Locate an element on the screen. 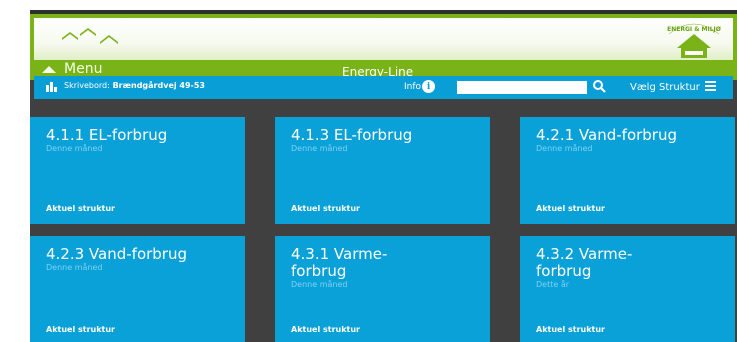 The height and width of the screenshot is (342, 737). bar-chart-icon is located at coordinates (51, 87).